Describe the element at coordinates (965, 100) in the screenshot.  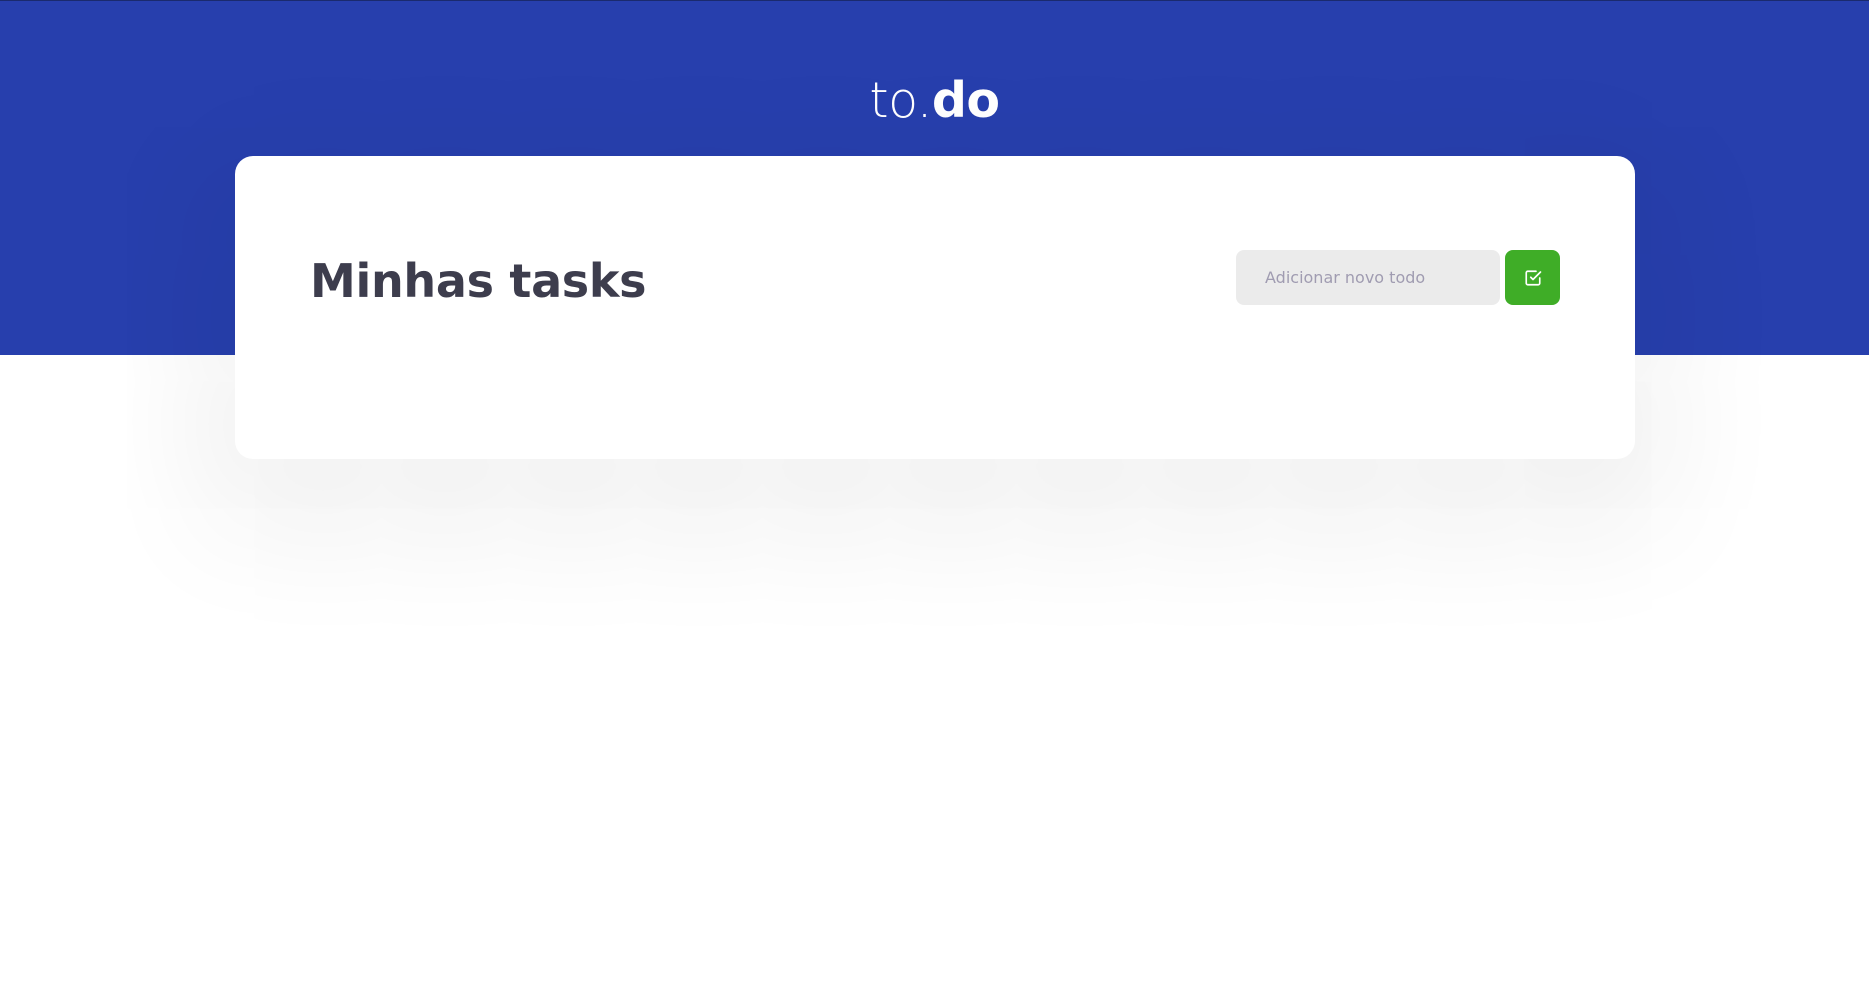
I see `logo-text-bold: do` at that location.